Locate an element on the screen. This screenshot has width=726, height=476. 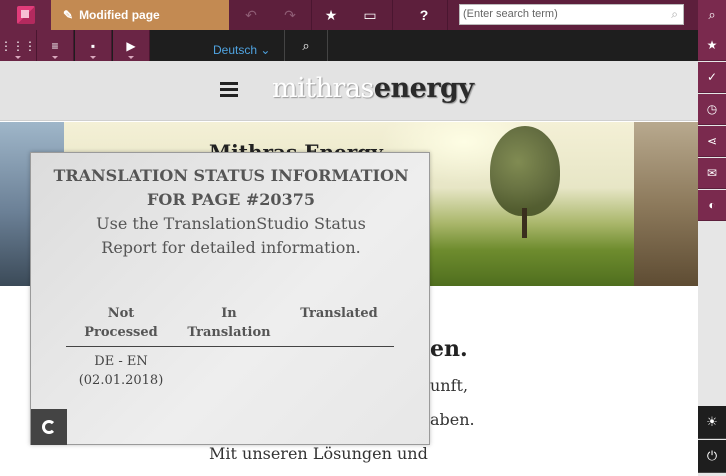
popup-title-line: TRANSLATION STATUS INFORMATION is located at coordinates (231, 175).